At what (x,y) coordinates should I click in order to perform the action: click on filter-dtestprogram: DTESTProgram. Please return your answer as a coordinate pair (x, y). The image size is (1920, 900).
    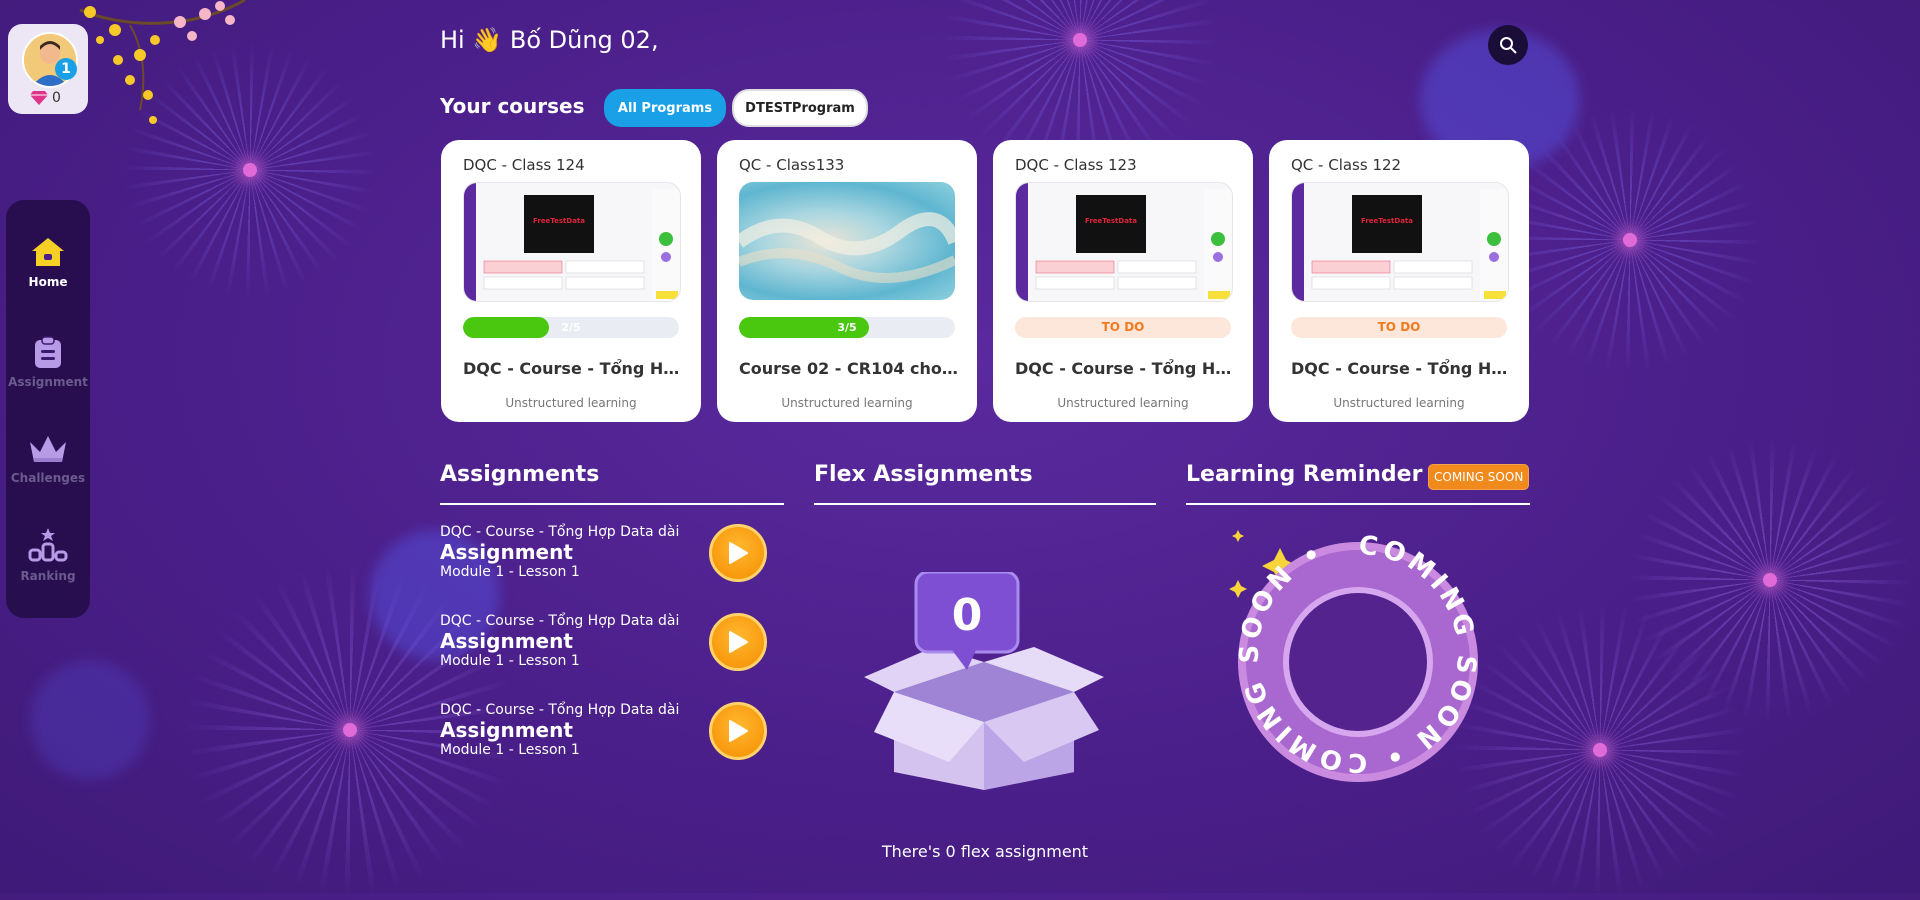
    Looking at the image, I should click on (800, 108).